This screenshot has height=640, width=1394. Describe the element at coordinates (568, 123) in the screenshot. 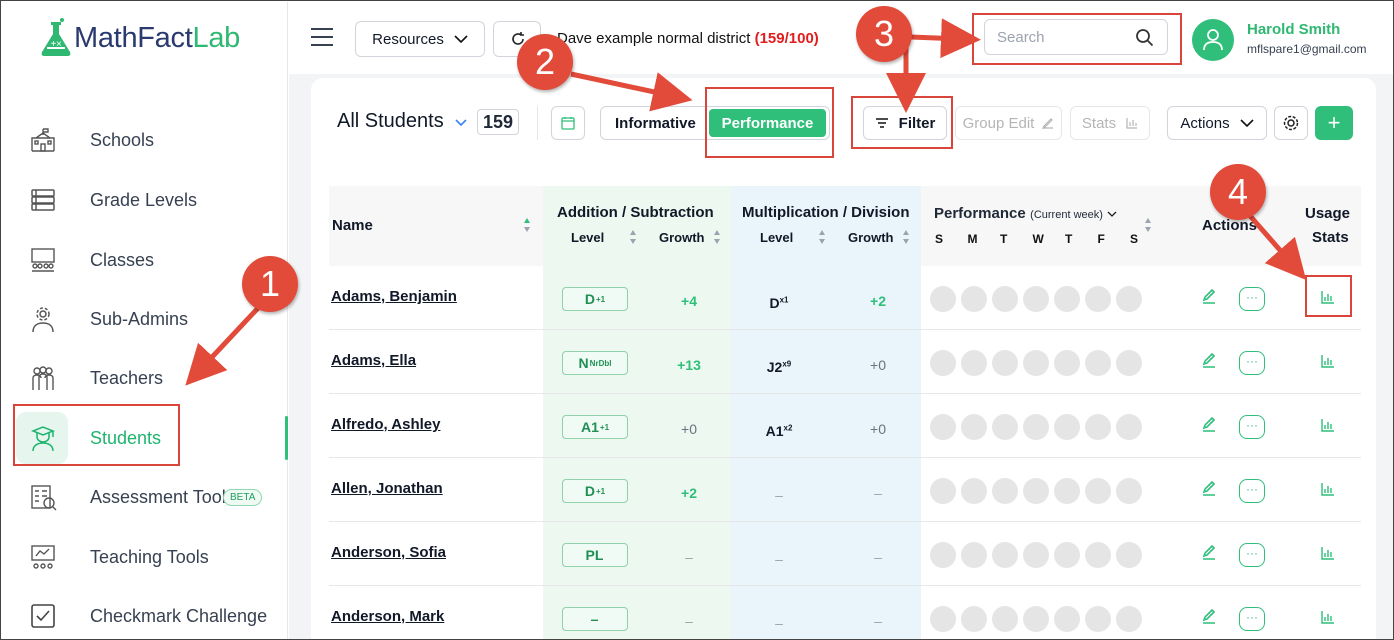

I see `calendar-button` at that location.